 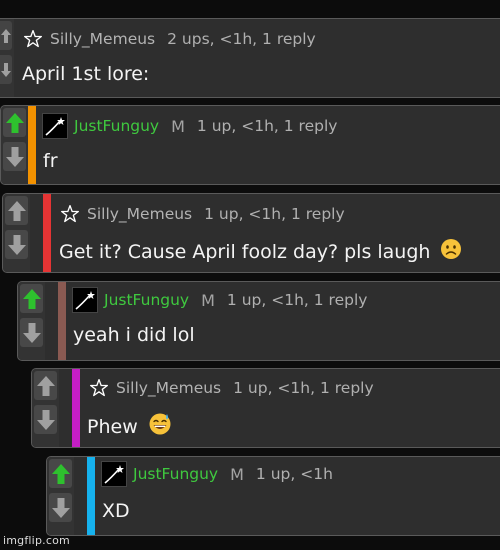 What do you see at coordinates (160, 426) in the screenshot?
I see `grinning-sweat-icon` at bounding box center [160, 426].